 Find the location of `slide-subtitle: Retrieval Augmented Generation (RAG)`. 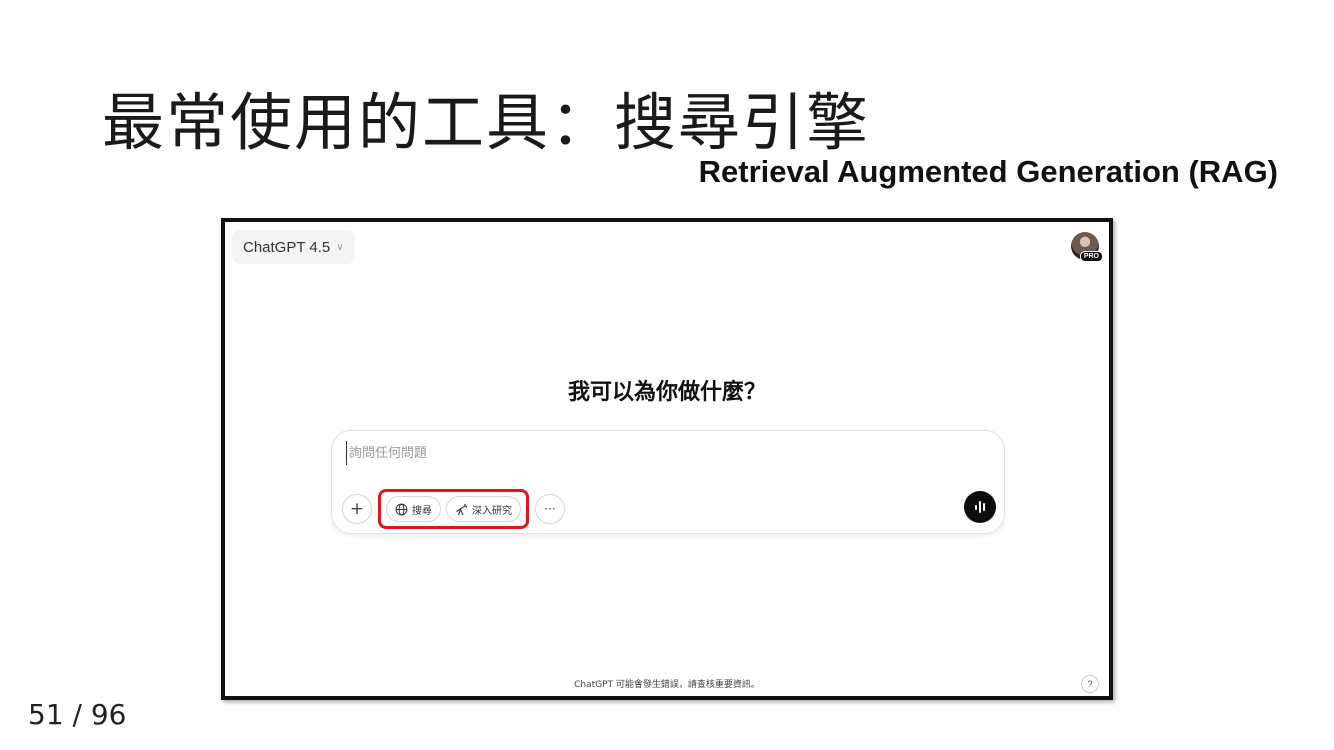

slide-subtitle: Retrieval Augmented Generation (RAG) is located at coordinates (988, 171).